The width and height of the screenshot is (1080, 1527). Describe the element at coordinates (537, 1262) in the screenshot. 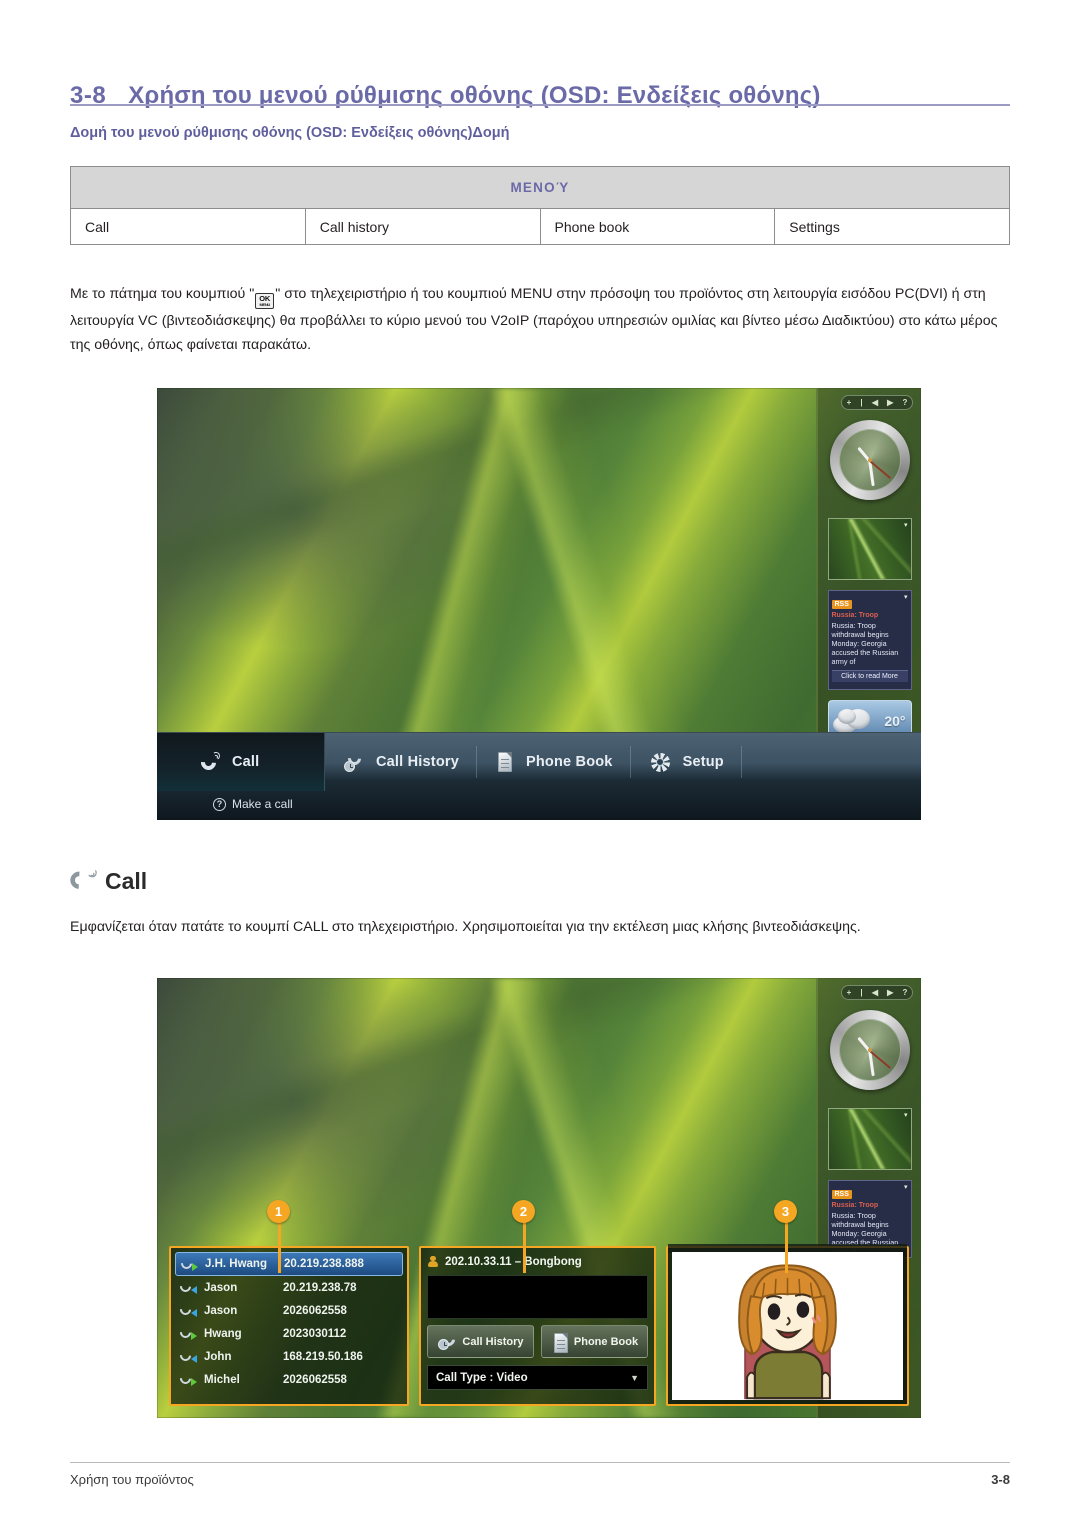

I see `dial-panel-title: 202.10.33.11 – Bongbong` at that location.